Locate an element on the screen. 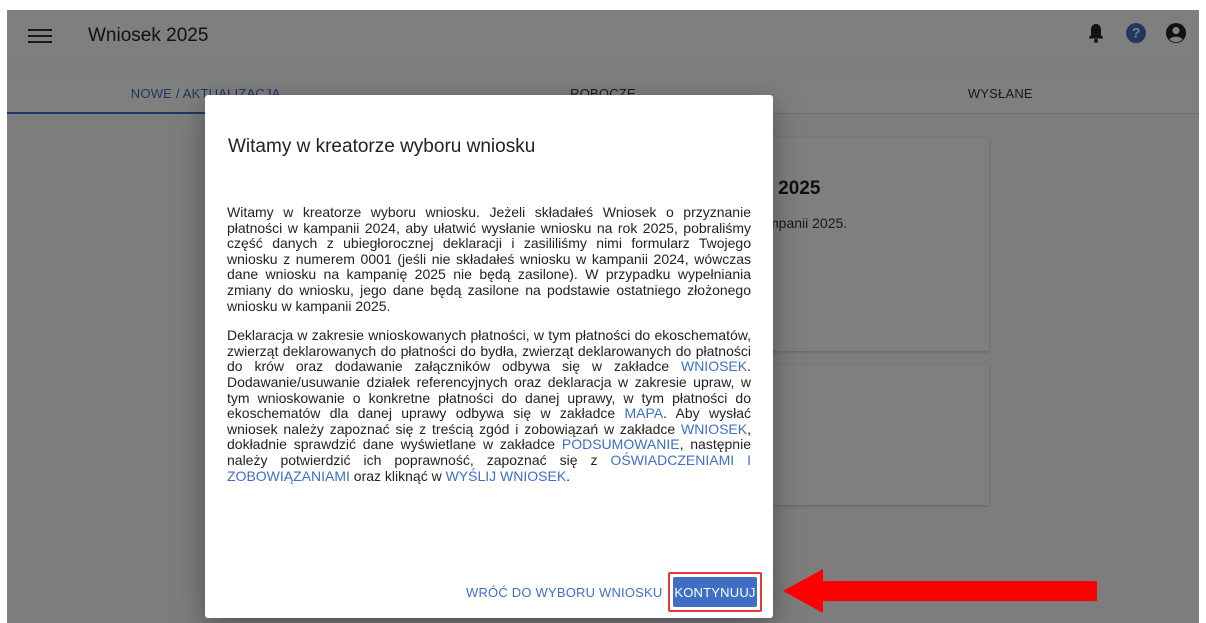 This screenshot has width=1206, height=623. continue-button: KONTYNUUJ is located at coordinates (715, 592).